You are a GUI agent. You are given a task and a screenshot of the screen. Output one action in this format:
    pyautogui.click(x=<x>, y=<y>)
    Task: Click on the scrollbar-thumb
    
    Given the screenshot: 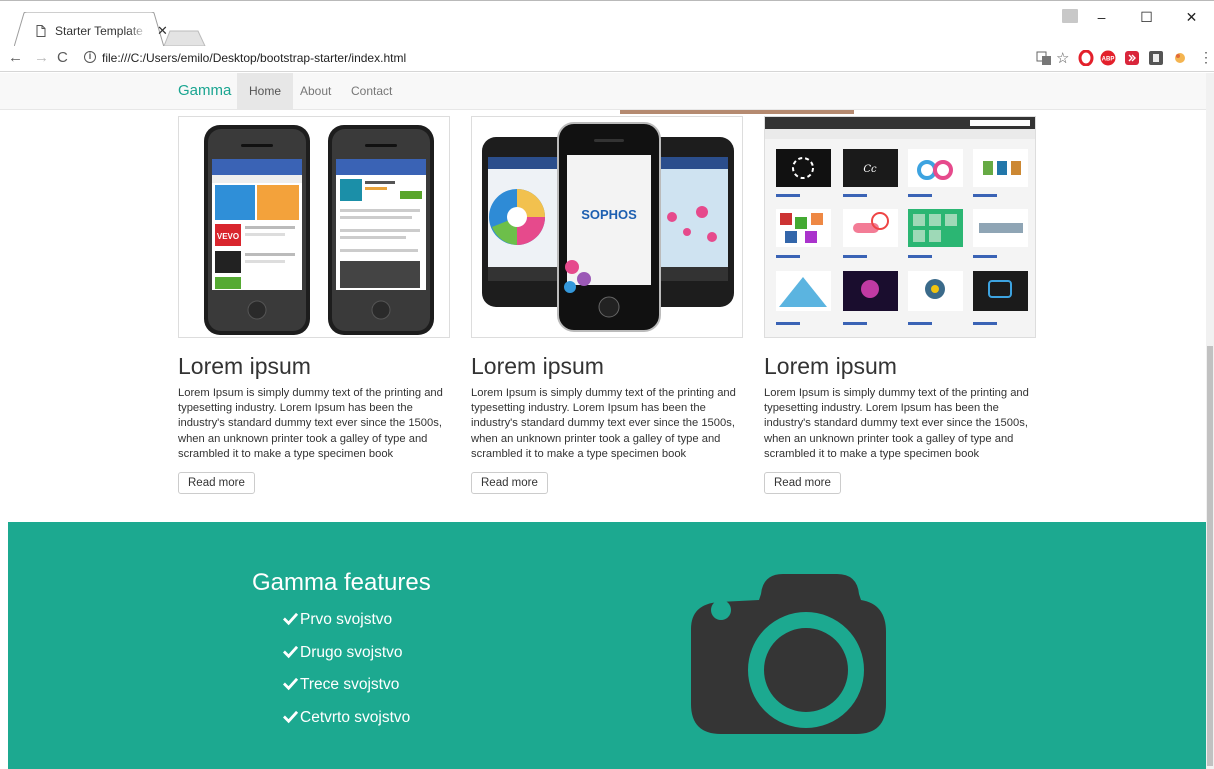 What is the action you would take?
    pyautogui.click(x=1210, y=556)
    